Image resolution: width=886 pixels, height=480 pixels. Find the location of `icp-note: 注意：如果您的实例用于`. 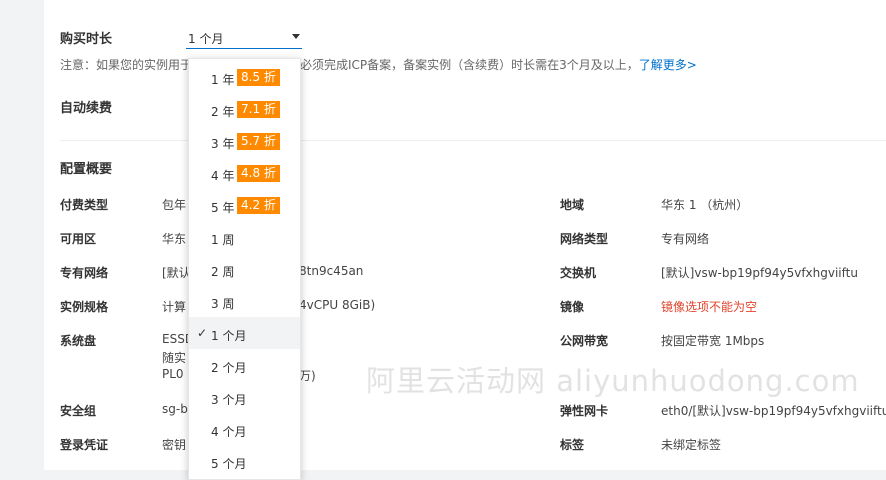

icp-note: 注意：如果您的实例用于 is located at coordinates (126, 64).